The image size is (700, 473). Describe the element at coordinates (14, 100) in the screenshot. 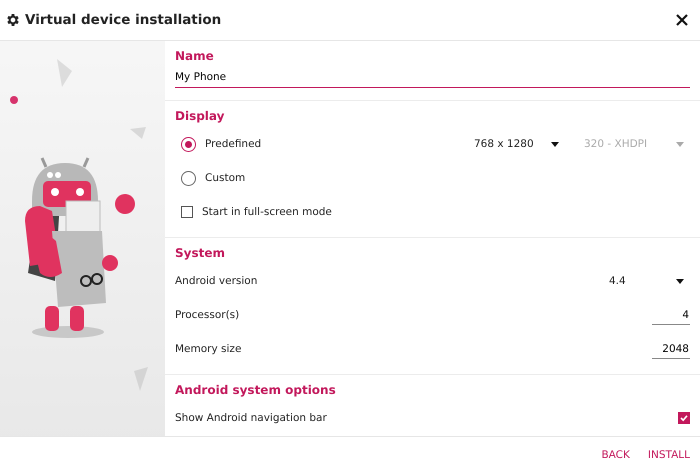

I see `dot-drawing` at that location.